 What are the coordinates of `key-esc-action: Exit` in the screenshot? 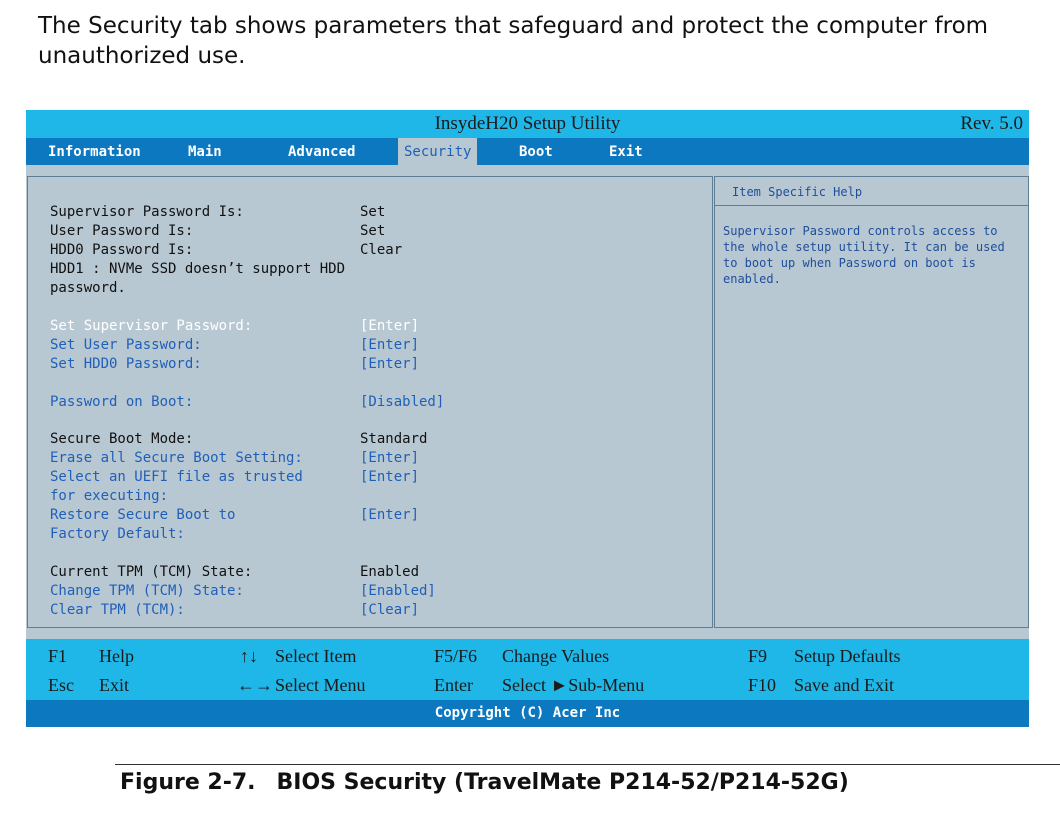 It's located at (114, 685).